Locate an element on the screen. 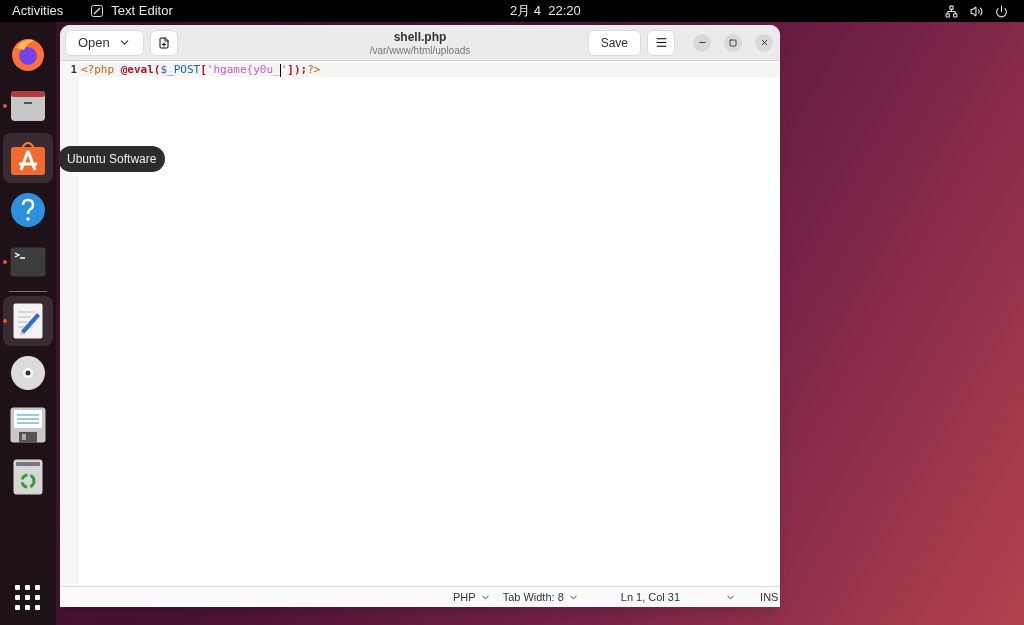 This screenshot has height=625, width=1024. app-icon is located at coordinates (97, 11).